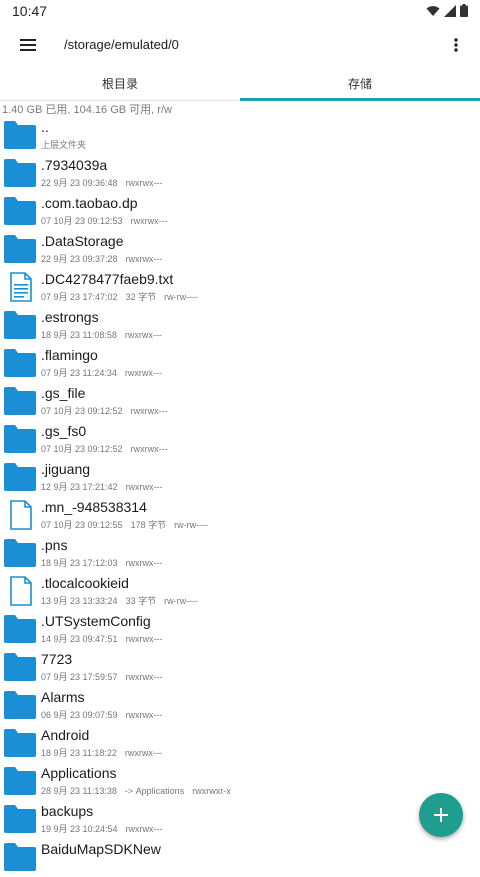 The height and width of the screenshot is (877, 480). I want to click on file-meta: 上层文件夹, so click(67, 144).